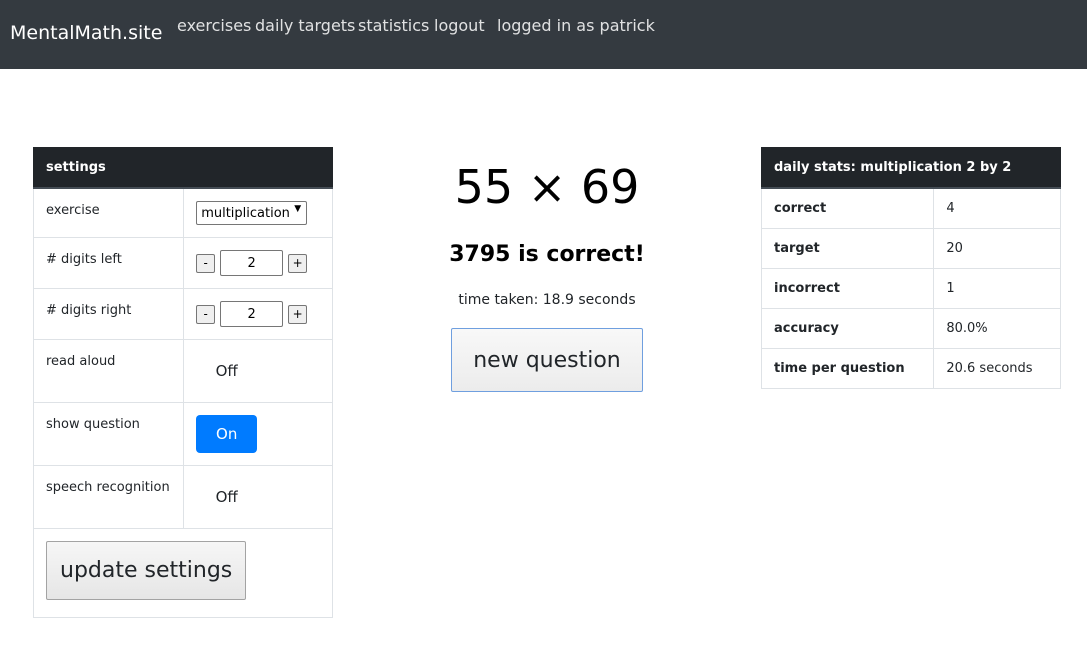 The height and width of the screenshot is (669, 1087). I want to click on nav-daily-targets: daily targets, so click(305, 25).